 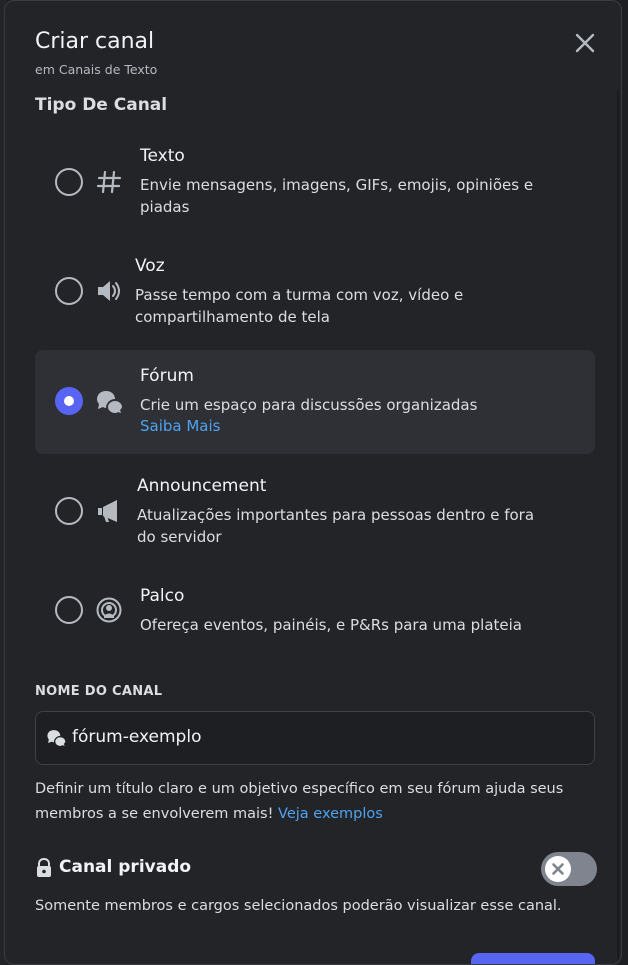 What do you see at coordinates (315, 738) in the screenshot?
I see `channel-name-input: fórum-exemplo` at bounding box center [315, 738].